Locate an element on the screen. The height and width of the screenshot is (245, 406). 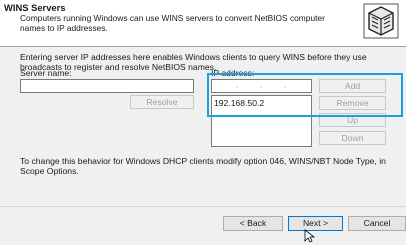
remove-button: Remove is located at coordinates (352, 103).